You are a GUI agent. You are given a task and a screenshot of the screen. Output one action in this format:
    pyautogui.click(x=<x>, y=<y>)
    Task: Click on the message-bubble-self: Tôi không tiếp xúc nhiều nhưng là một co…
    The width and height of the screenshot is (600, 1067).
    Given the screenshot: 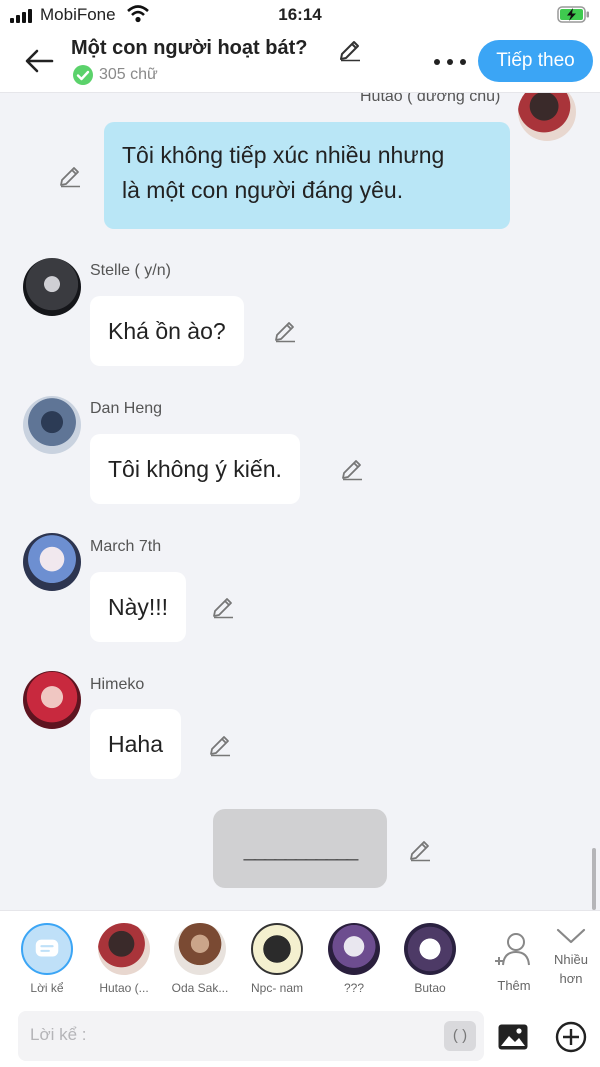 What is the action you would take?
    pyautogui.click(x=307, y=175)
    